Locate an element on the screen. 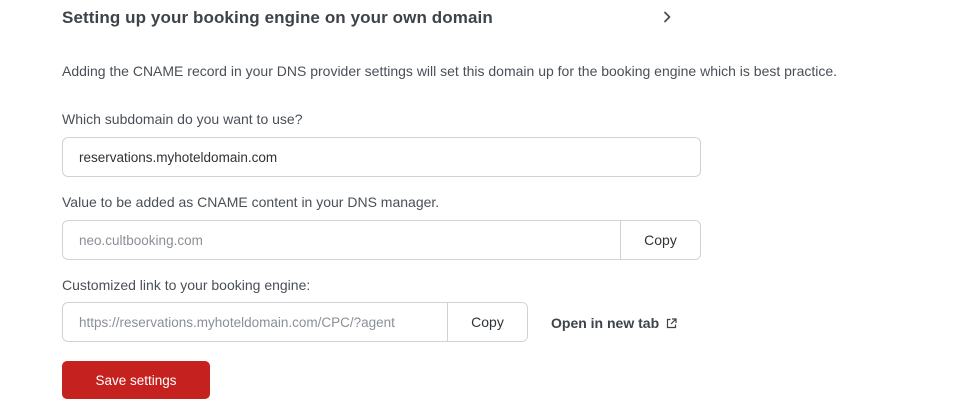 This screenshot has height=412, width=965. copy-cname-button: Copy is located at coordinates (660, 240).